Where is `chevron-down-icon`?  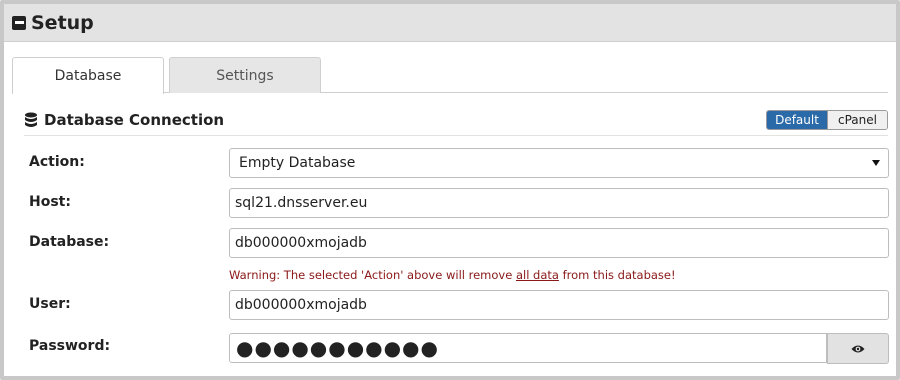
chevron-down-icon is located at coordinates (876, 163).